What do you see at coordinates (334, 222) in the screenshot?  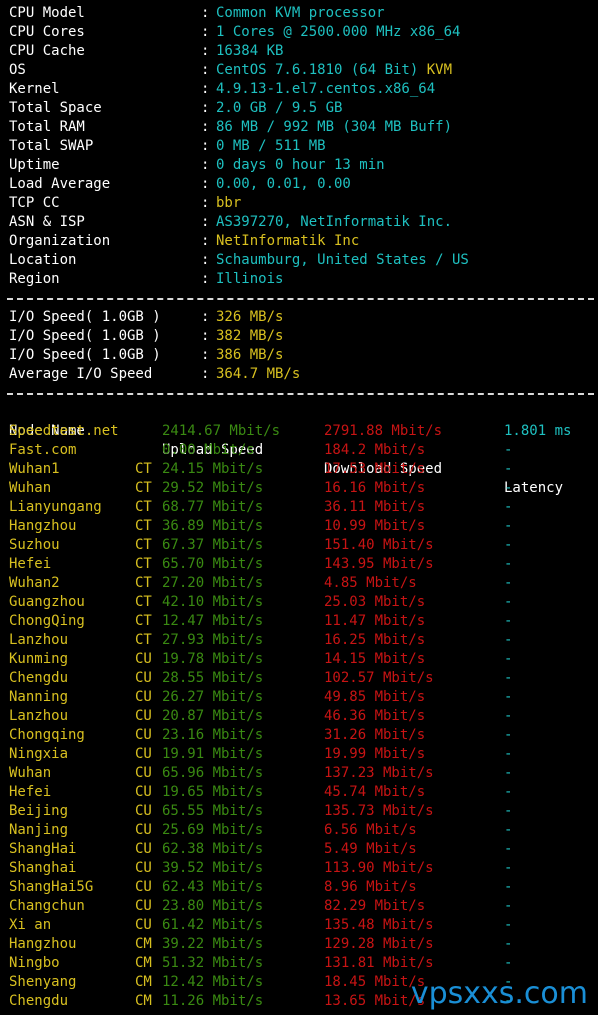 I see `info-value-text: AS397270, NetInformatik Inc.` at bounding box center [334, 222].